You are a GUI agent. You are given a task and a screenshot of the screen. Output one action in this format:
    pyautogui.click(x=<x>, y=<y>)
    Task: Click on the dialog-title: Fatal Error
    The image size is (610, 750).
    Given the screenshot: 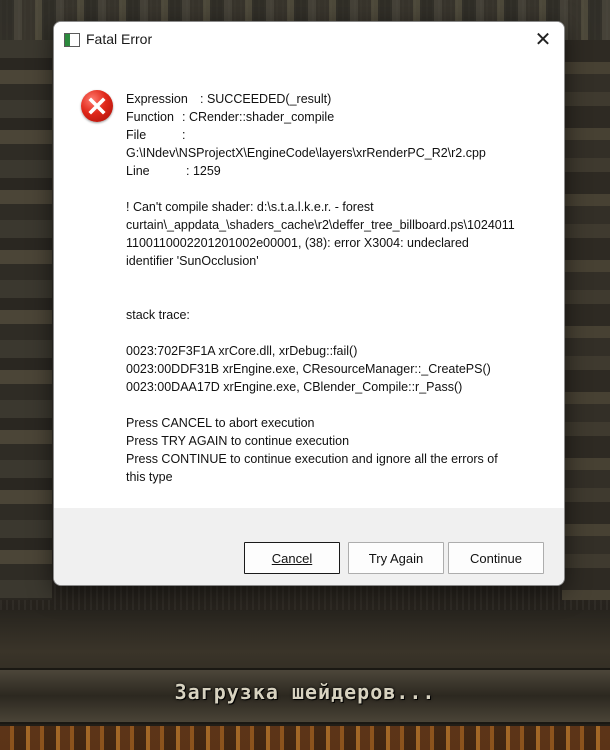 What is the action you would take?
    pyautogui.click(x=119, y=39)
    